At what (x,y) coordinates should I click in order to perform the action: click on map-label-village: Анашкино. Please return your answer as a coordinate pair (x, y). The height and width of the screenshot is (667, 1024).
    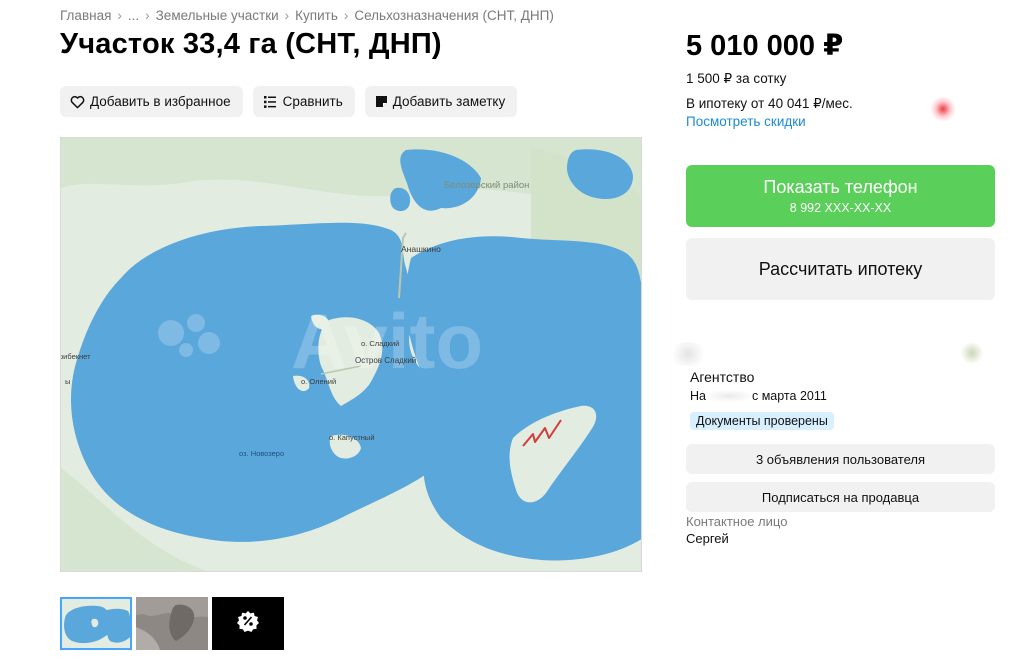
    Looking at the image, I should click on (421, 249).